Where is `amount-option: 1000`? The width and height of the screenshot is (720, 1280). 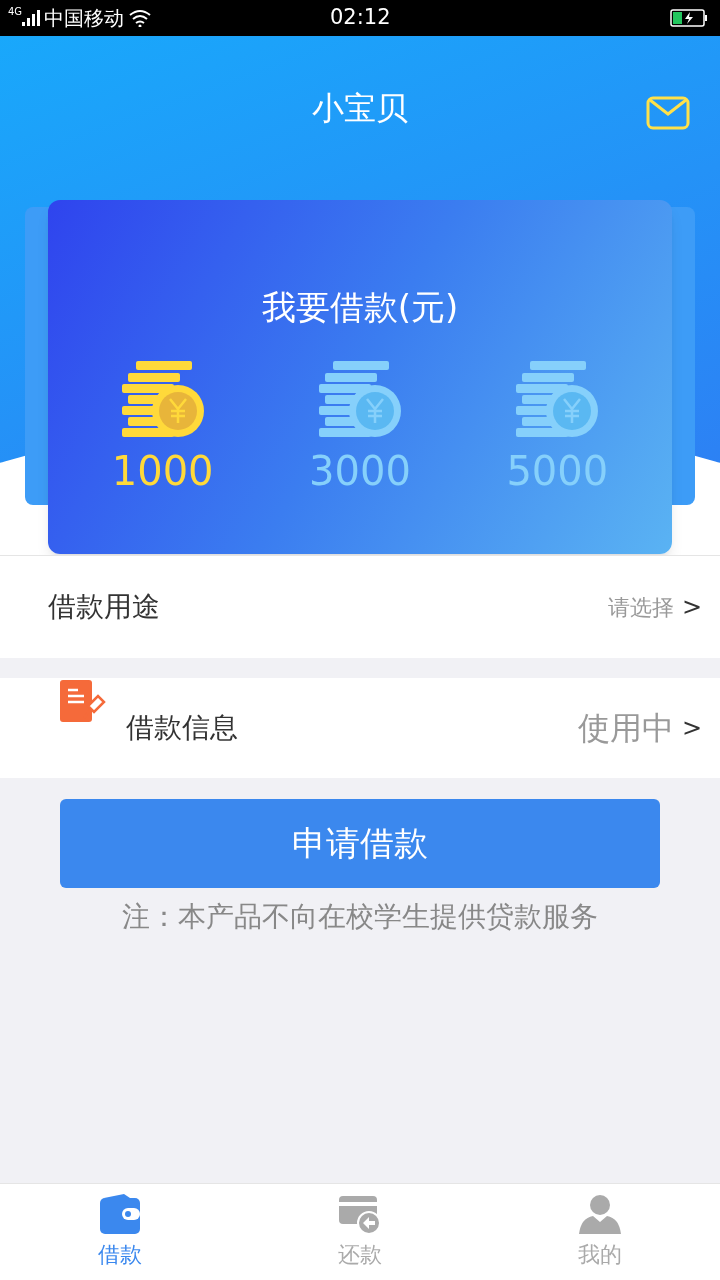 amount-option: 1000 is located at coordinates (162, 431).